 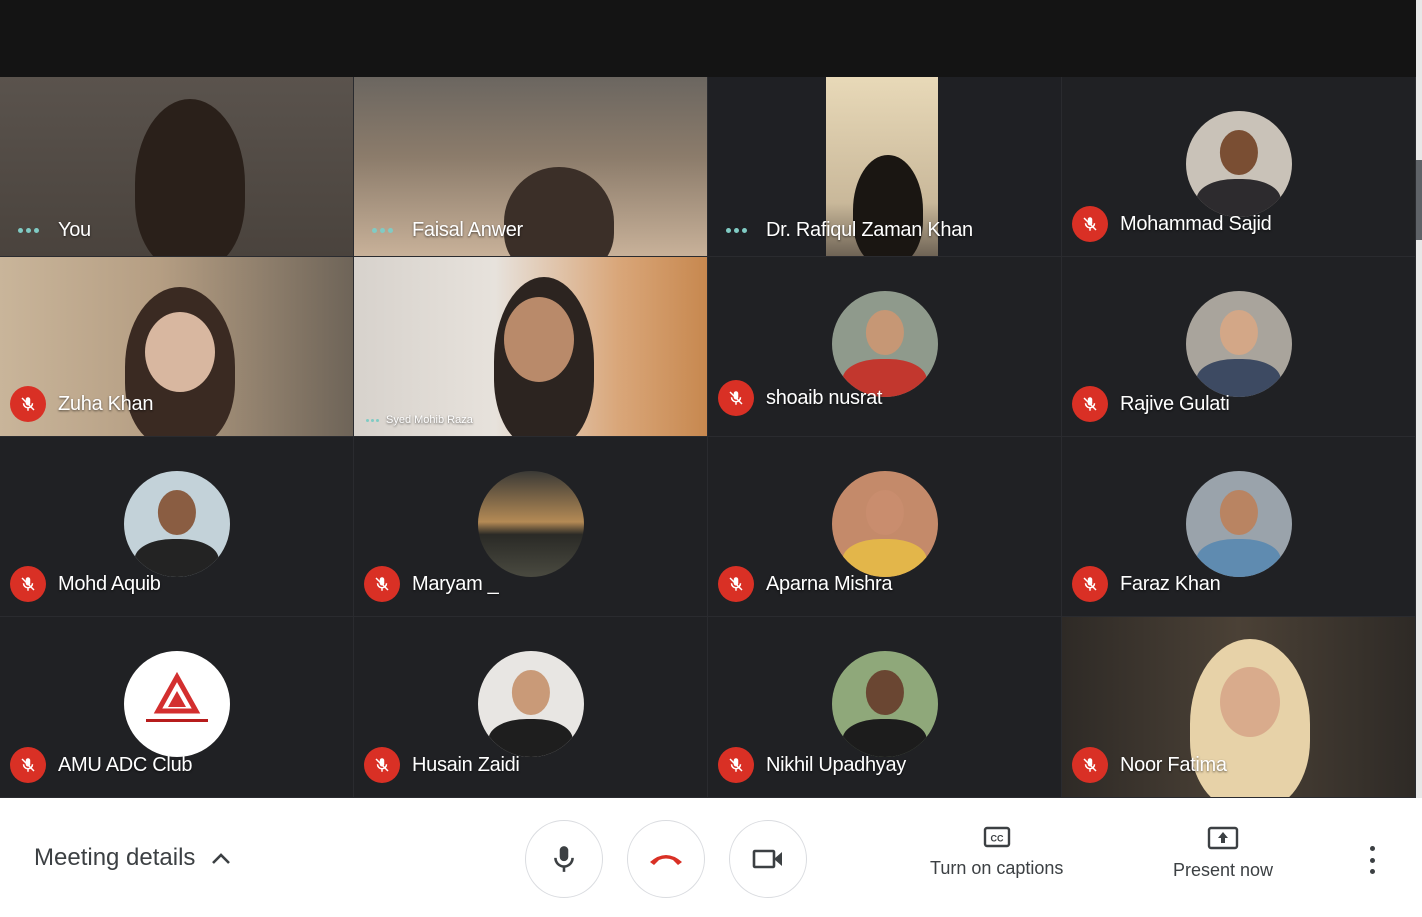 I want to click on microphone-icon, so click(x=564, y=859).